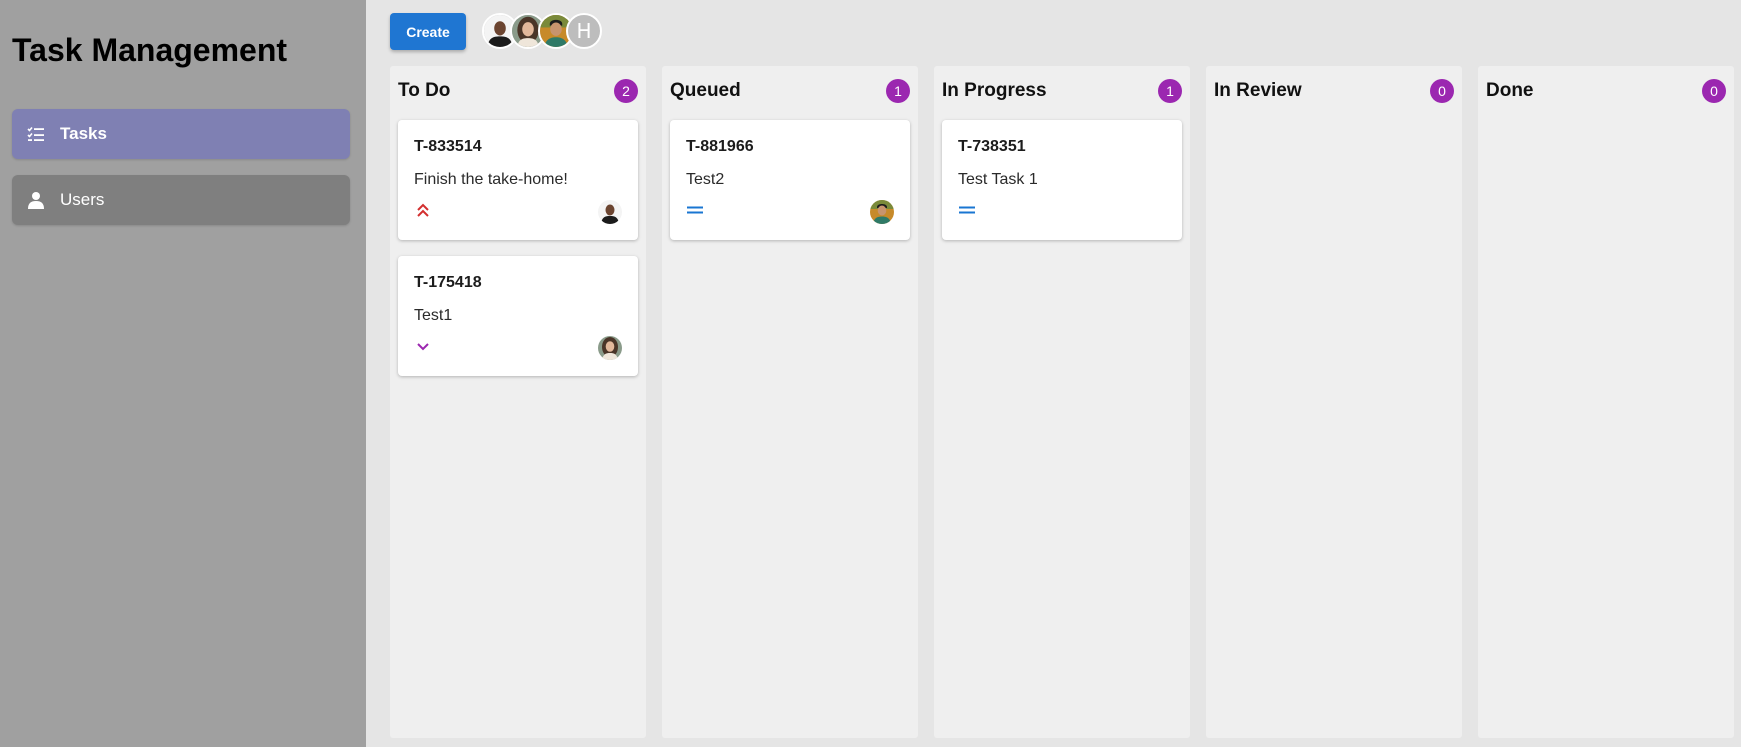 The width and height of the screenshot is (1741, 747). I want to click on column-header: In Review 0, so click(1334, 91).